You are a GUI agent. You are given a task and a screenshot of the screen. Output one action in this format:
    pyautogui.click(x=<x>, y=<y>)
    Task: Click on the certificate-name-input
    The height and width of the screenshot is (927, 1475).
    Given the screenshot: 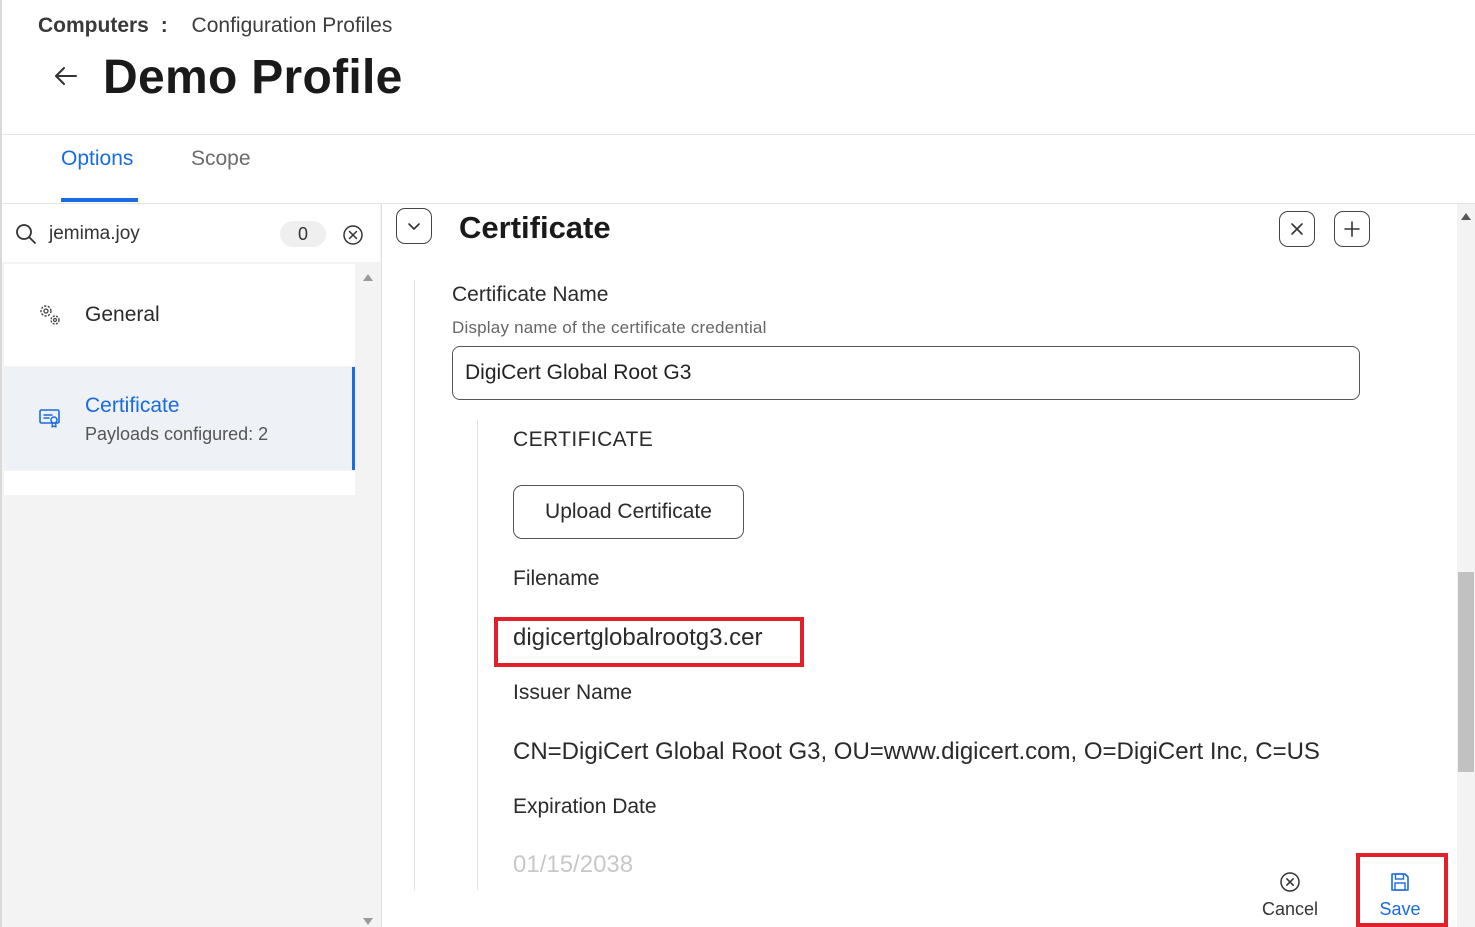 What is the action you would take?
    pyautogui.click(x=906, y=373)
    